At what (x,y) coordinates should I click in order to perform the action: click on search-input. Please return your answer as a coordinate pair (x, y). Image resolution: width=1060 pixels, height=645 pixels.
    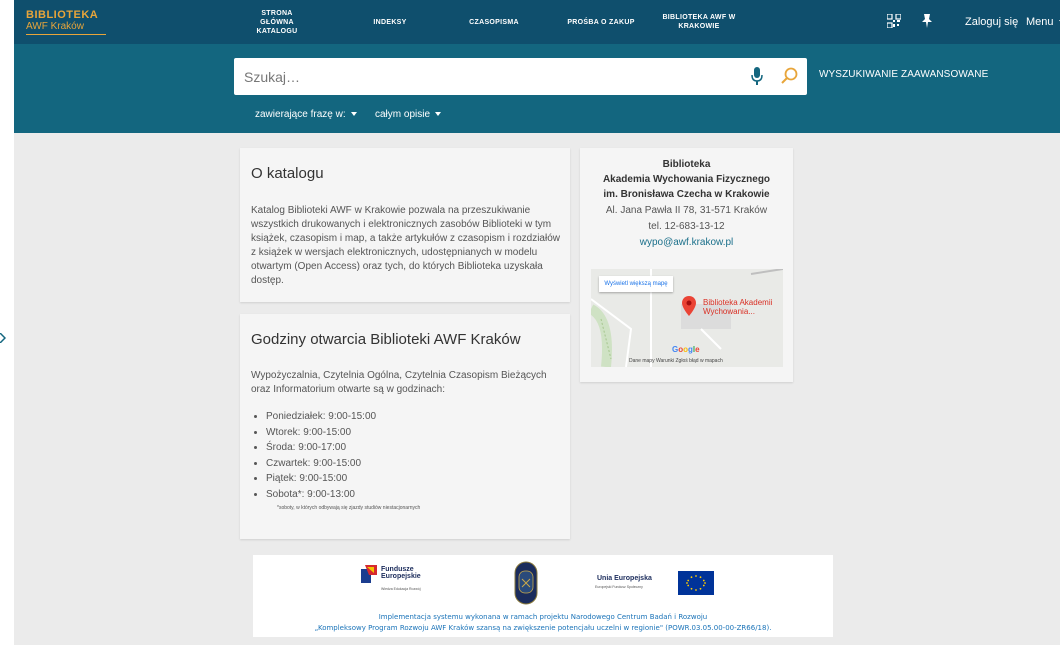
    Looking at the image, I should click on (484, 76).